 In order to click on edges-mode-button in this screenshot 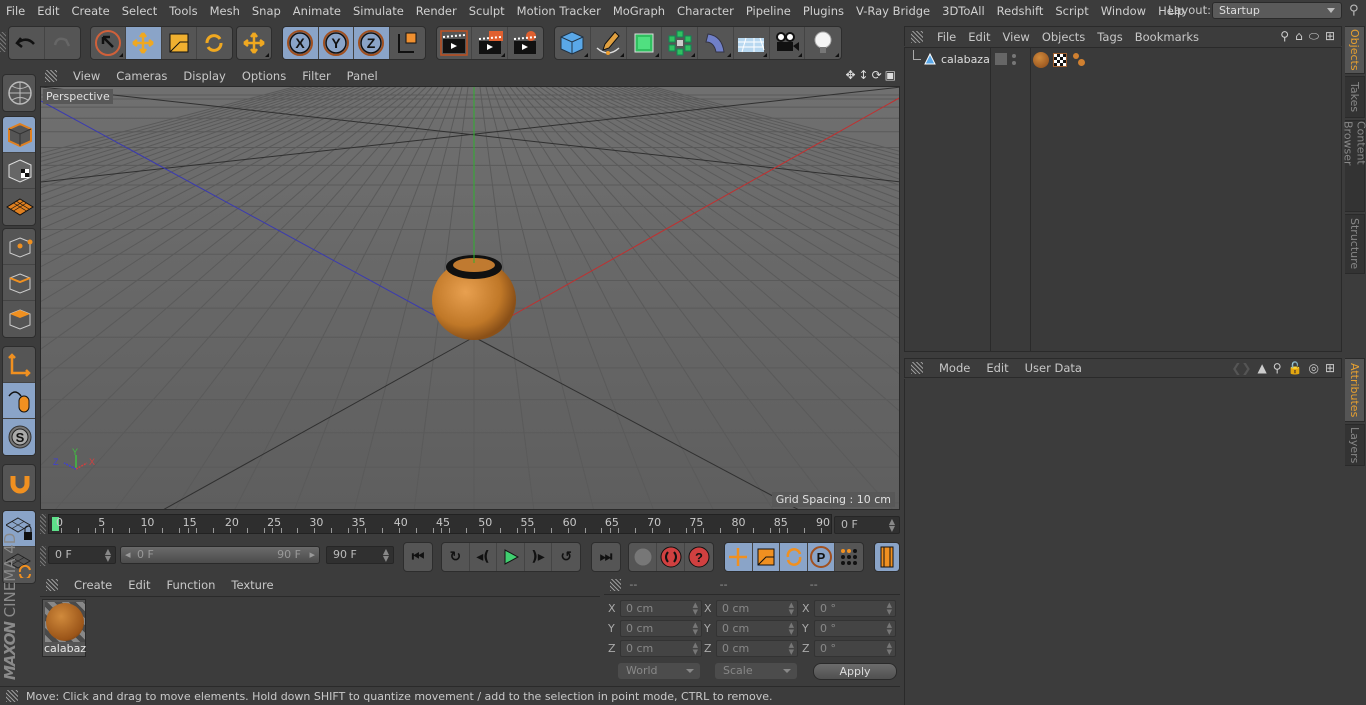, I will do `click(19, 283)`.